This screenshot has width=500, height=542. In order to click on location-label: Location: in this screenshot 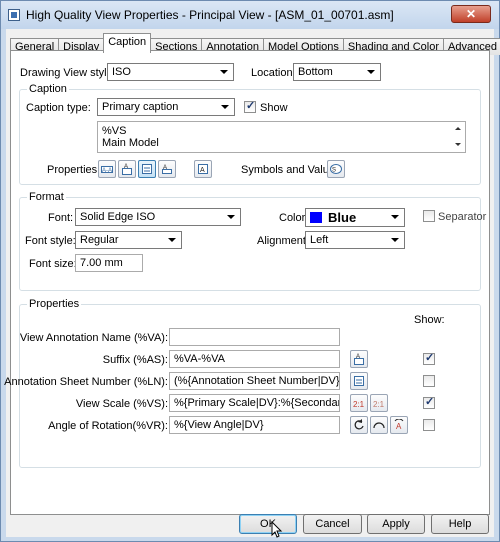, I will do `click(273, 73)`.